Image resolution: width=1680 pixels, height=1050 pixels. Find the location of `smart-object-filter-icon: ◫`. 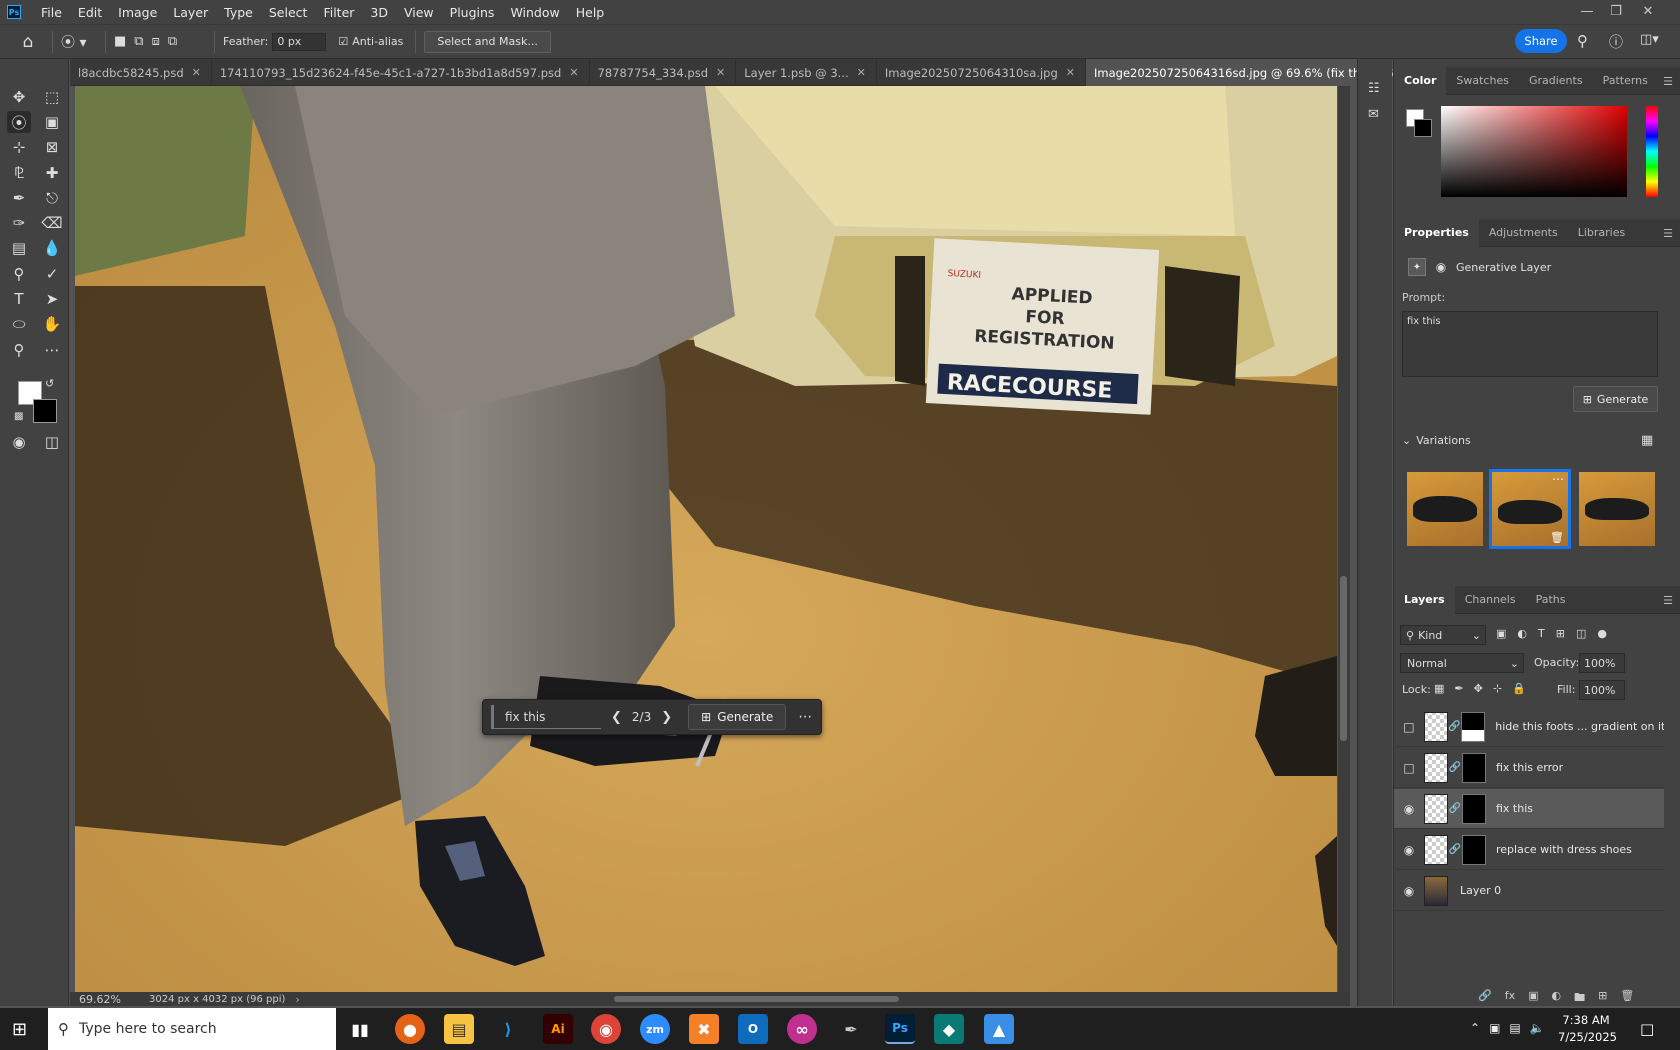

smart-object-filter-icon: ◫ is located at coordinates (1581, 633).